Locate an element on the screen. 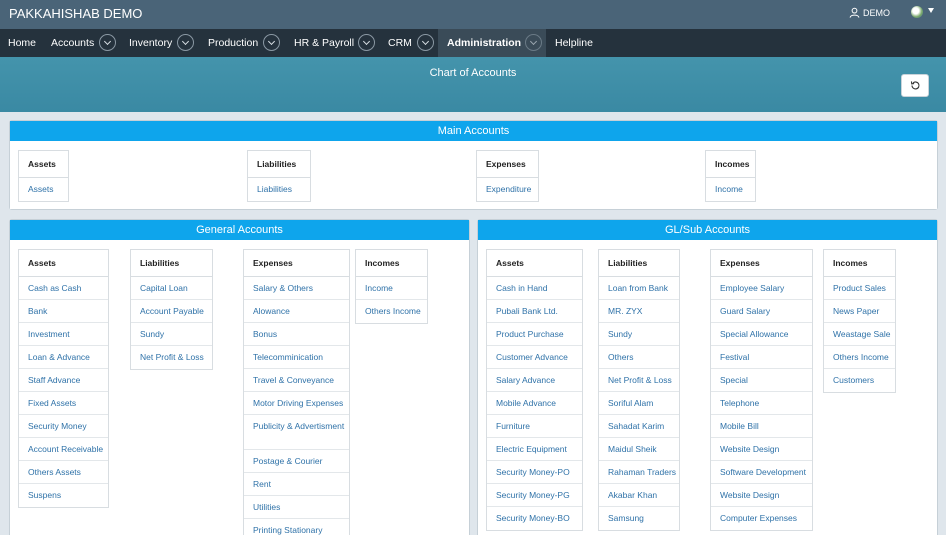 The height and width of the screenshot is (535, 946). list-item: Guard Salary is located at coordinates (761, 311).